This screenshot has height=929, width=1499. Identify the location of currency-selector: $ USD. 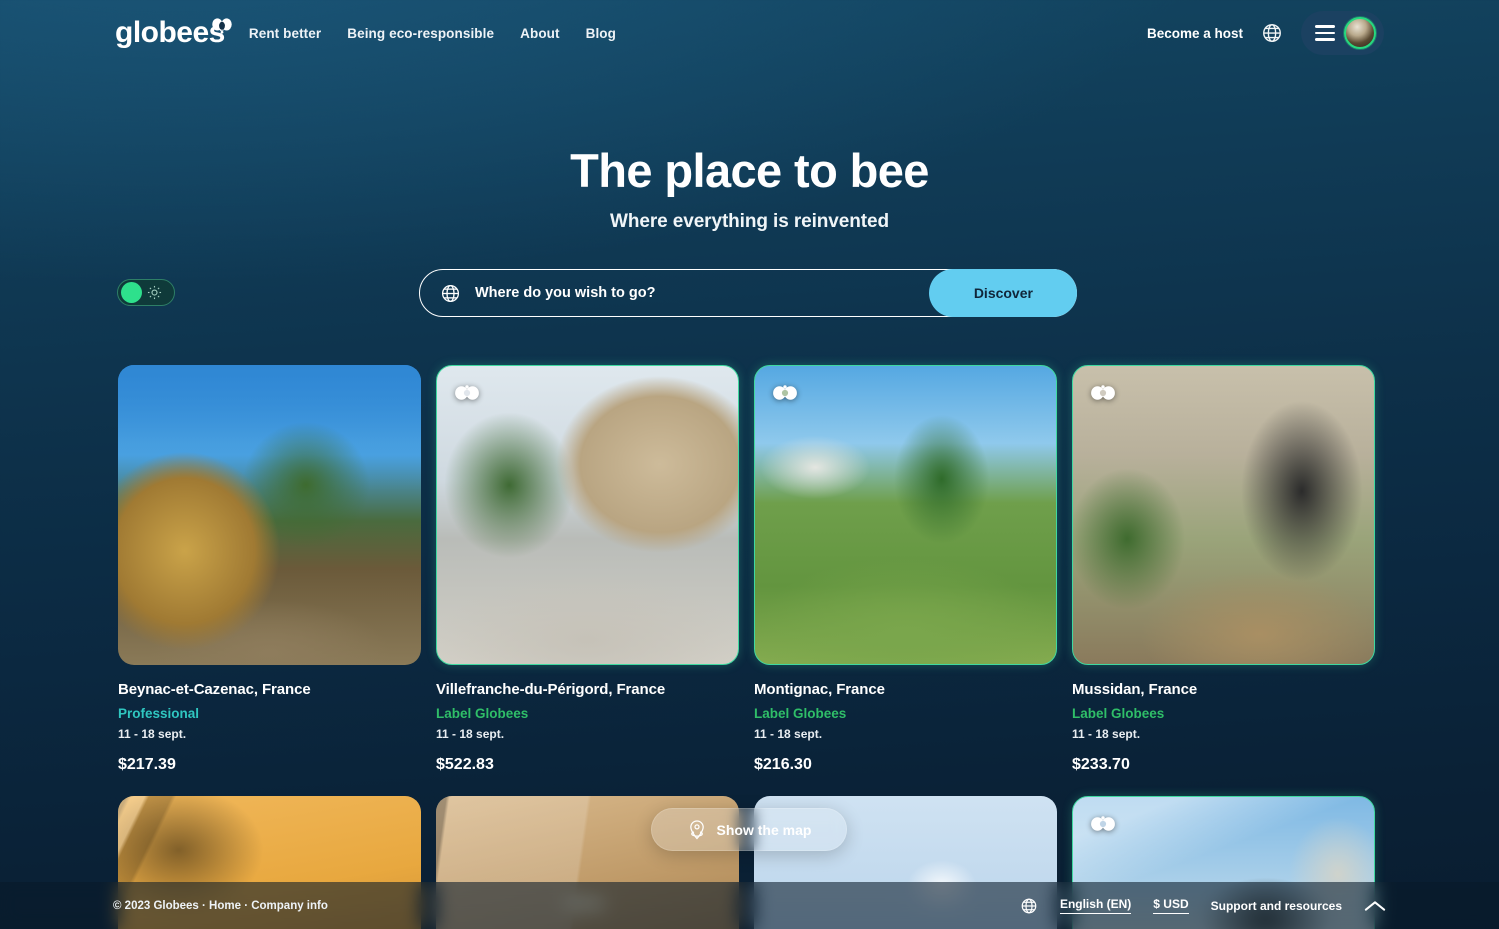
(1171, 905).